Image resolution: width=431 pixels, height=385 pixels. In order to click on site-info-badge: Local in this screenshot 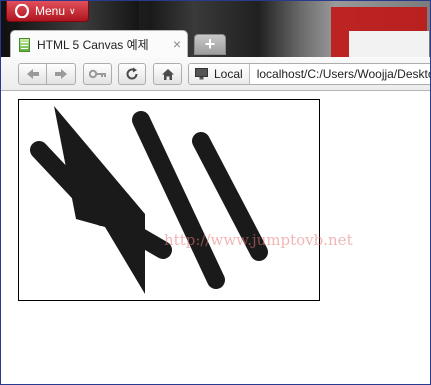, I will do `click(219, 74)`.